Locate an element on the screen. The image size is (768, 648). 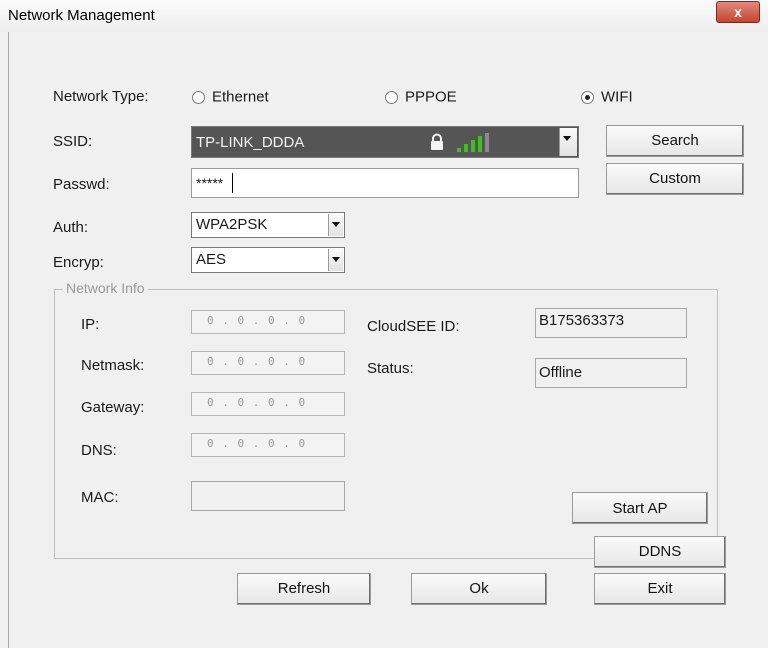
radio-ethernet-label: Ethernet is located at coordinates (240, 97).